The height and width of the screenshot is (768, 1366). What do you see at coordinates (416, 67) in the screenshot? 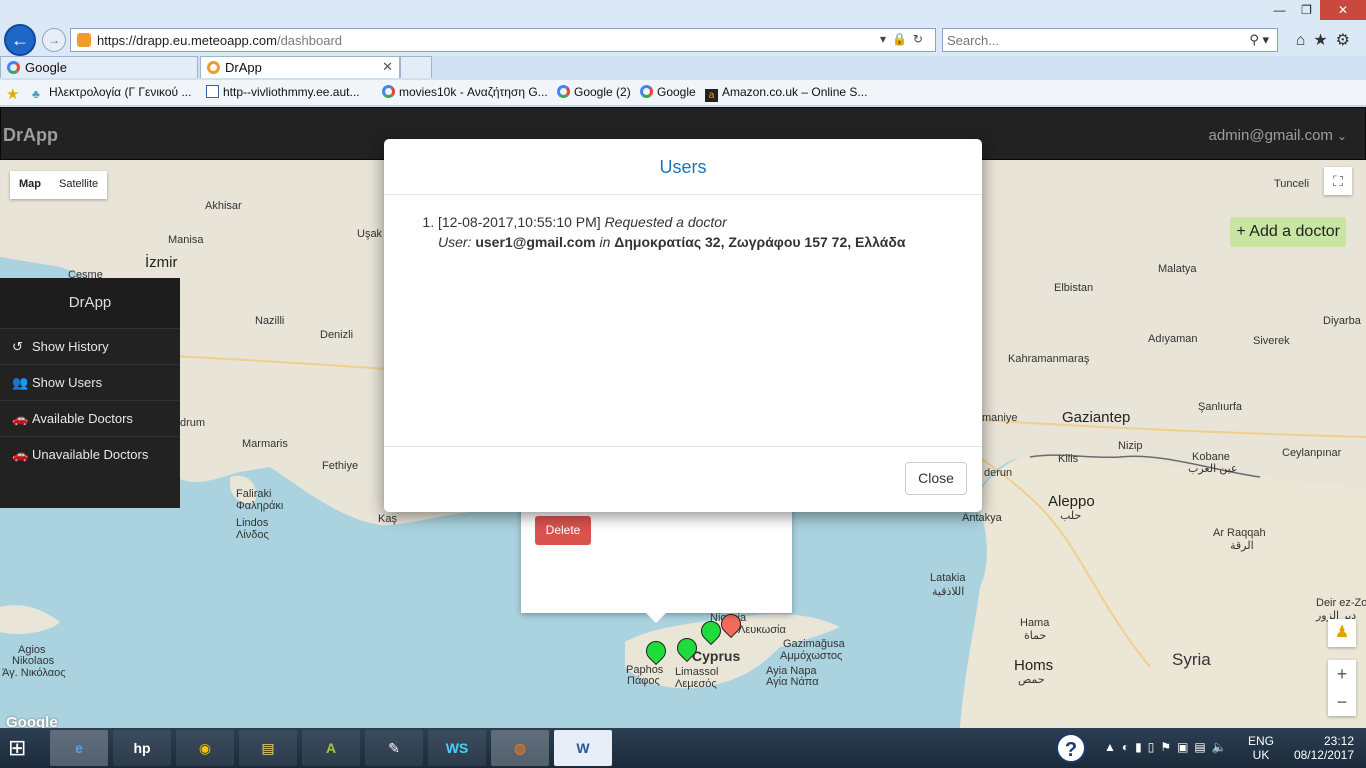
I see `new-tab-button` at bounding box center [416, 67].